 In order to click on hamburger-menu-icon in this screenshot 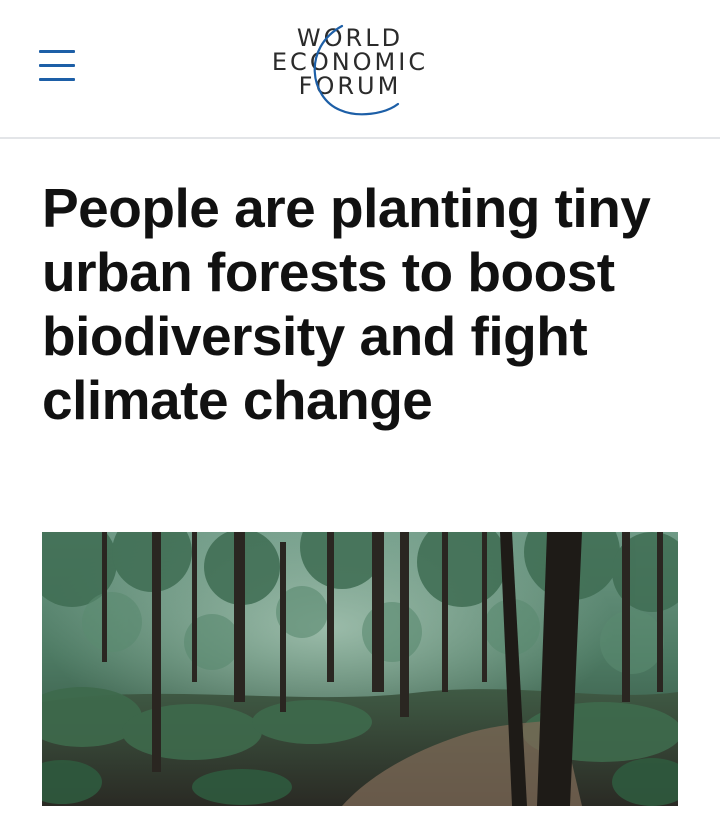, I will do `click(57, 65)`.